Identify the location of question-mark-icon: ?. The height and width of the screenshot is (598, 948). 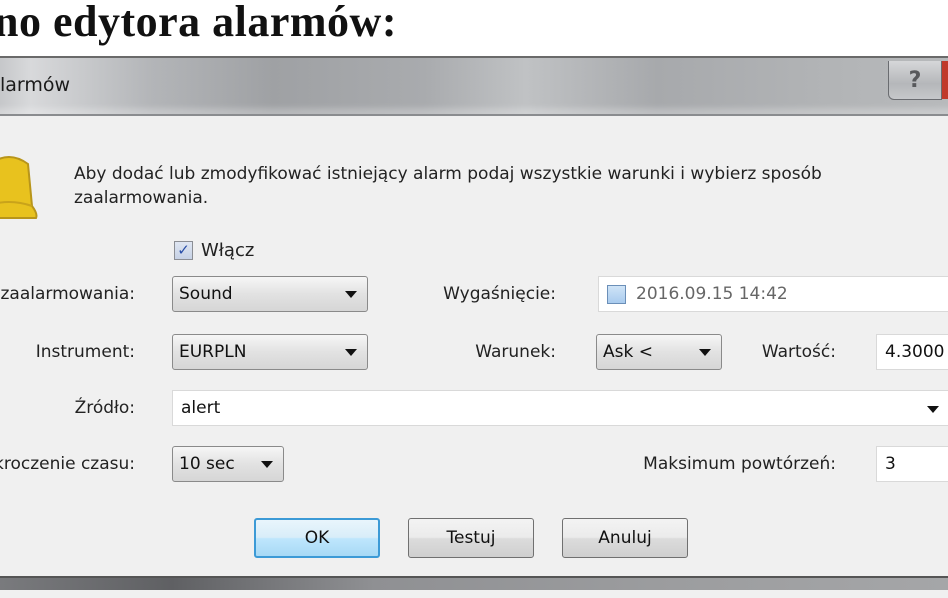
(915, 80).